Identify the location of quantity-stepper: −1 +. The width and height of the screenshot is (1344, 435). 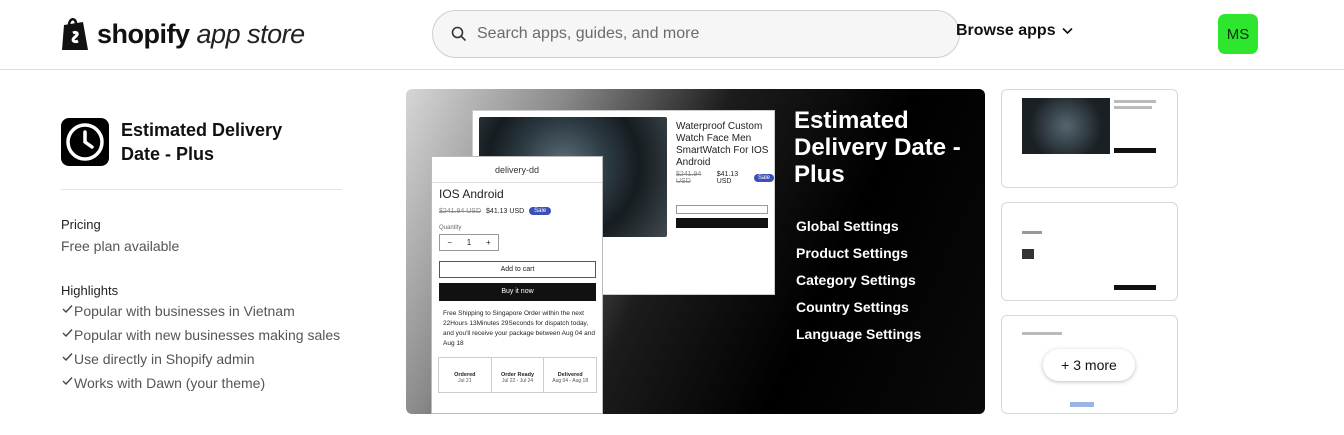
(469, 242).